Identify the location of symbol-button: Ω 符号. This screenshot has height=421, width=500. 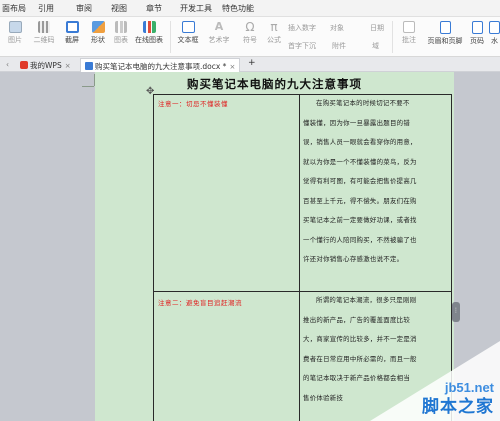
(250, 33).